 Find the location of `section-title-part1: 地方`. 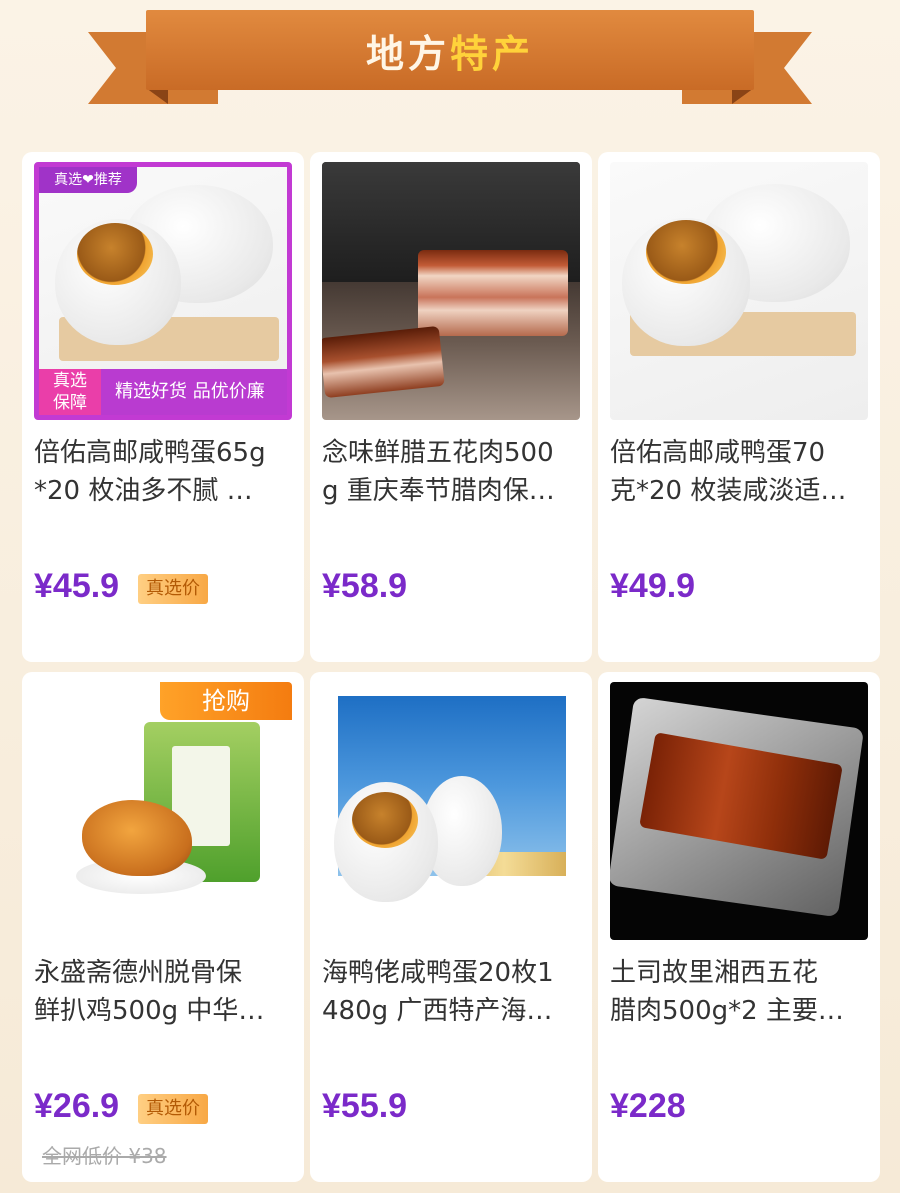

section-title-part1: 地方 is located at coordinates (407, 53).